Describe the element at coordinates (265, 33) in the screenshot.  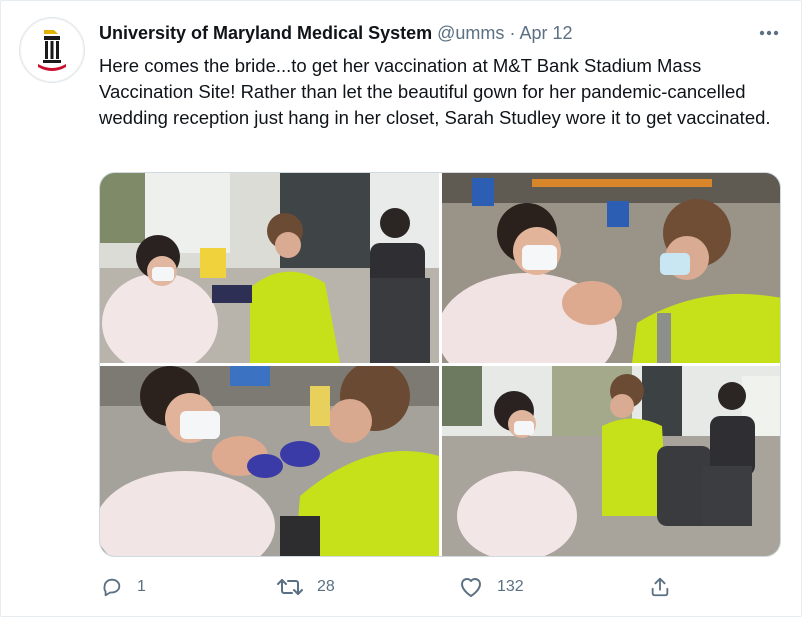
I see `author-name: University of Maryland Medical System` at that location.